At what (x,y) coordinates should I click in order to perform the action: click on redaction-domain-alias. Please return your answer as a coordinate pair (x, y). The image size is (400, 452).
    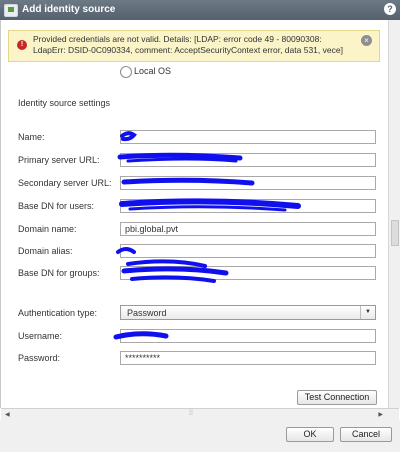
    Looking at the image, I should click on (126, 250).